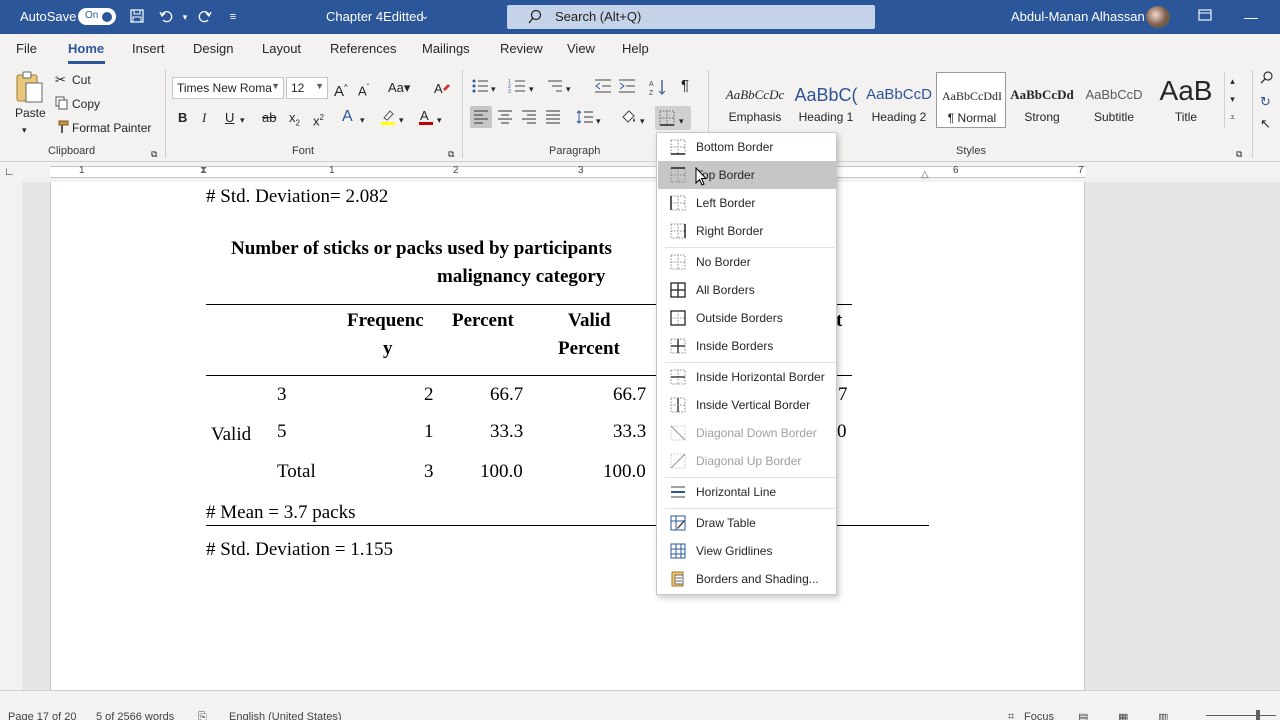  What do you see at coordinates (627, 88) in the screenshot?
I see `increase-indent-icon` at bounding box center [627, 88].